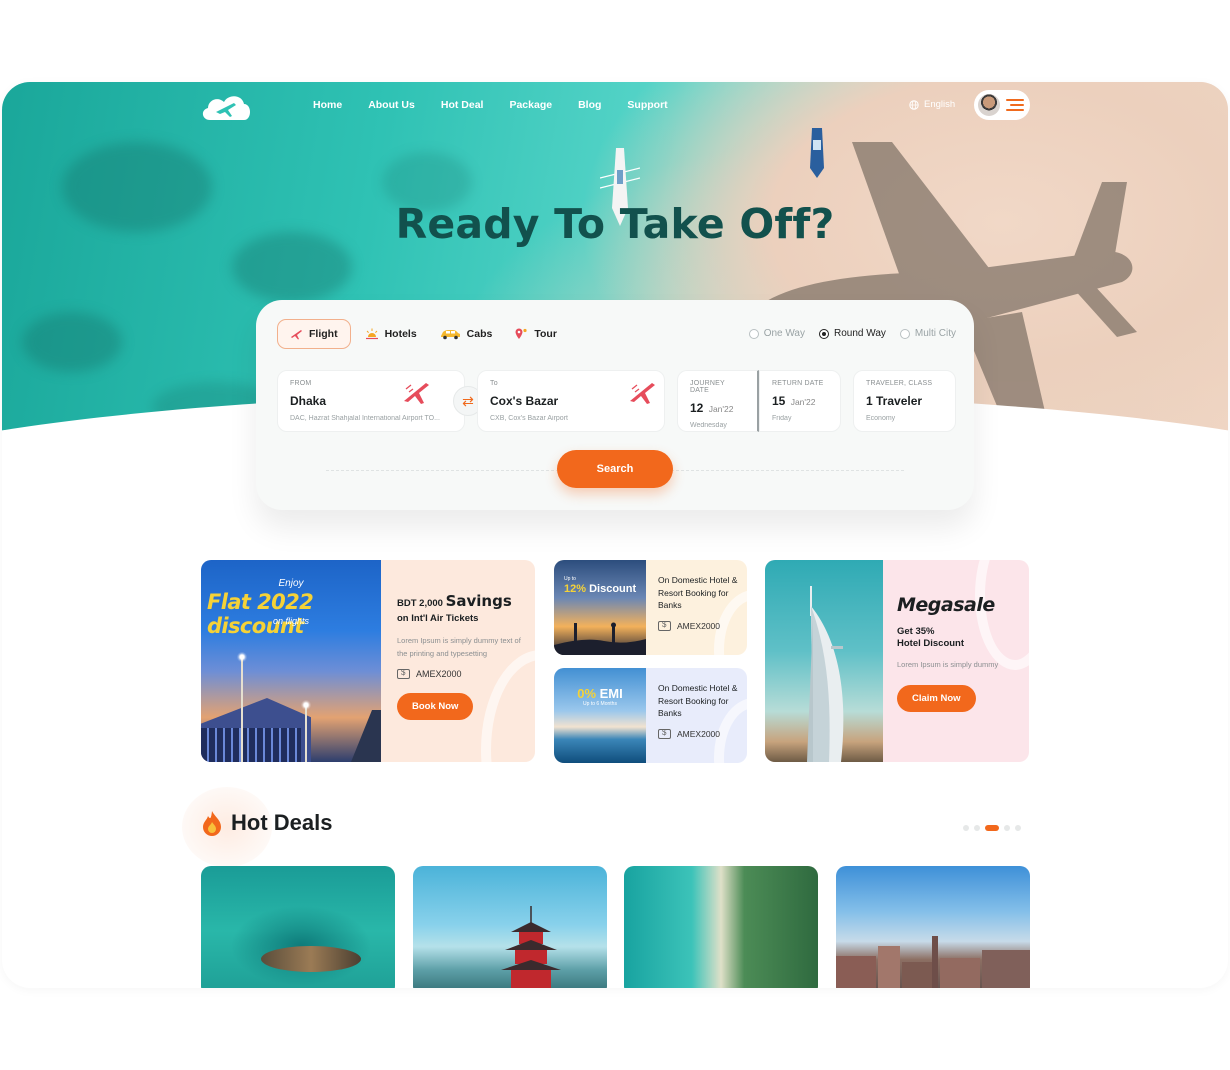 The width and height of the screenshot is (1230, 1070). What do you see at coordinates (931, 643) in the screenshot?
I see `promo-megasale-sub-2: Hotel Discount` at bounding box center [931, 643].